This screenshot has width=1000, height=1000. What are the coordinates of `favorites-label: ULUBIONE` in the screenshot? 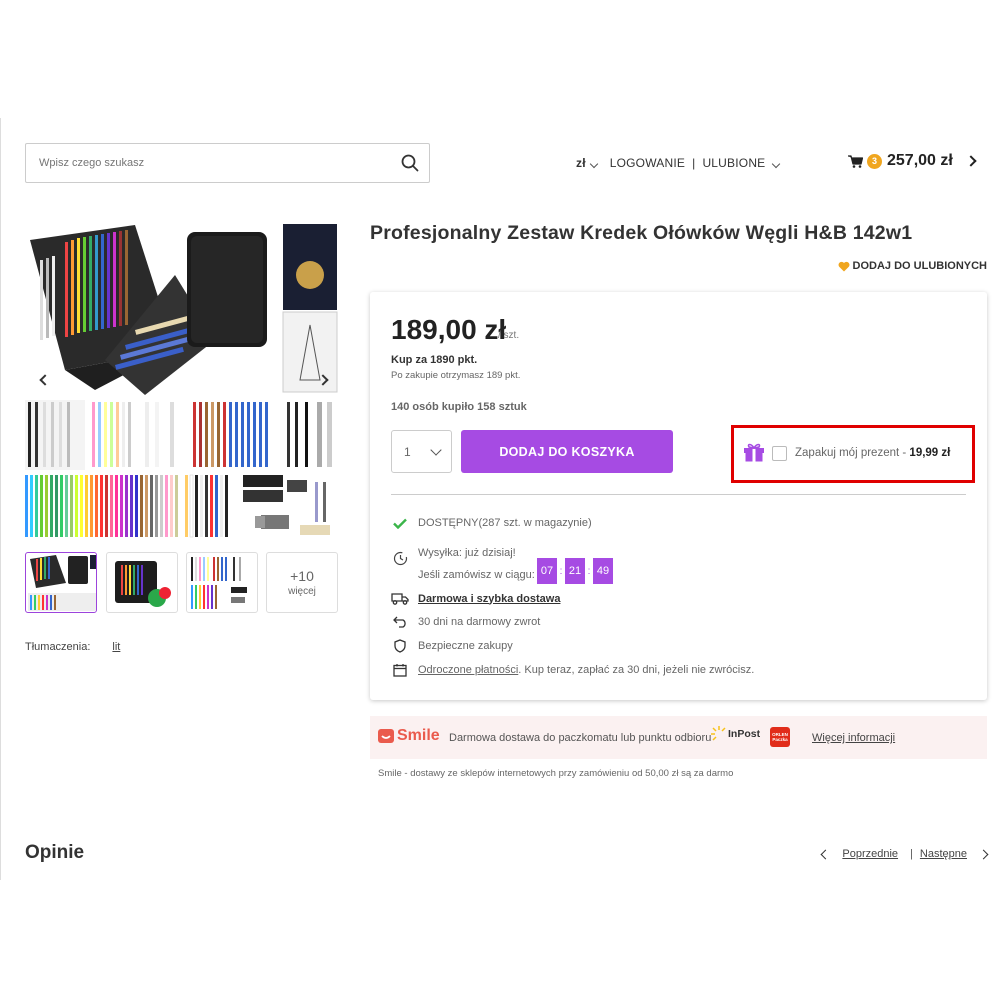 It's located at (734, 163).